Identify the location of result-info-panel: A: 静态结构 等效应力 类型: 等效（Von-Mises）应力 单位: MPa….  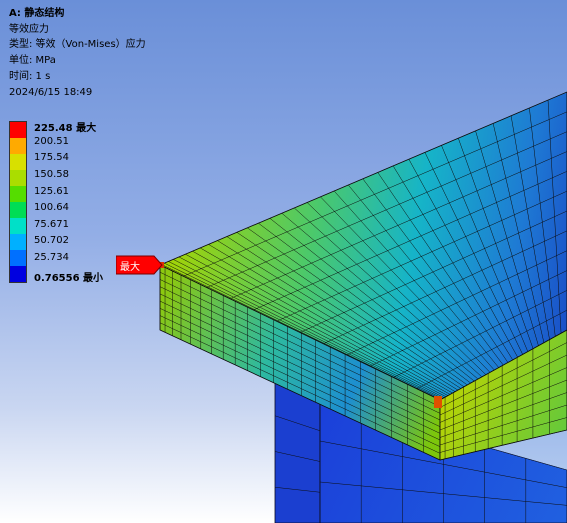
(77, 53).